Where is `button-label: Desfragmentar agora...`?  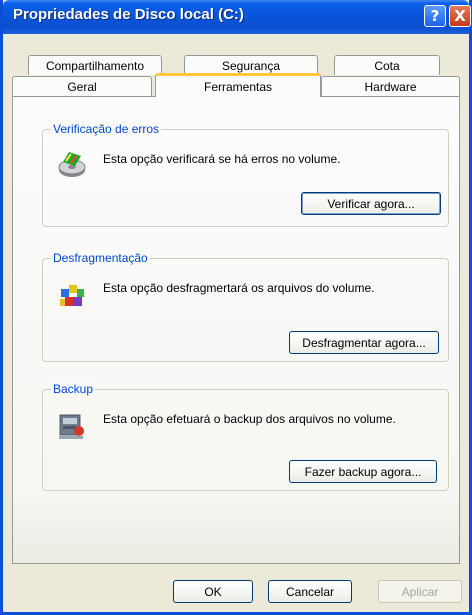
button-label: Desfragmentar agora... is located at coordinates (364, 342).